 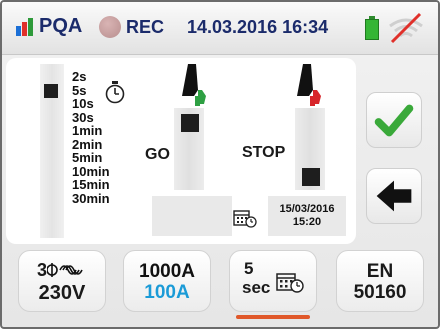 What do you see at coordinates (256, 287) in the screenshot?
I see `period-unit: sec` at bounding box center [256, 287].